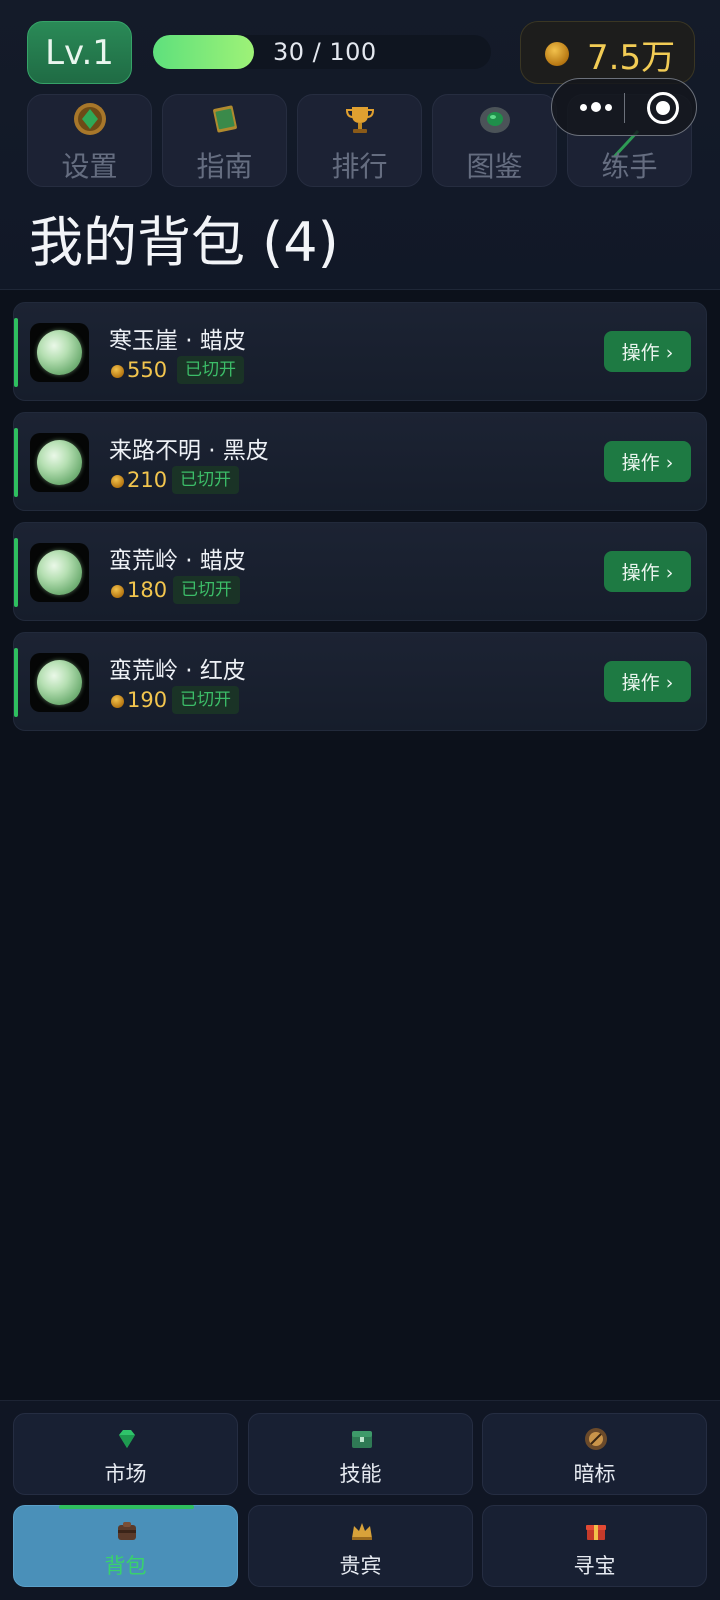 This screenshot has width=720, height=1600. Describe the element at coordinates (224, 166) in the screenshot. I see `nav-tile-label: 指南` at that location.